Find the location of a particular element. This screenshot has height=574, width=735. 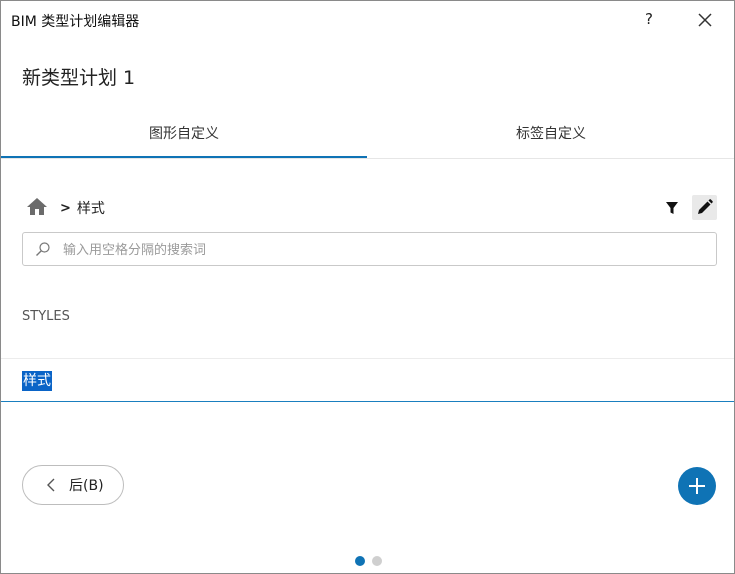

breadcrumb: > 样式 is located at coordinates (65, 208).